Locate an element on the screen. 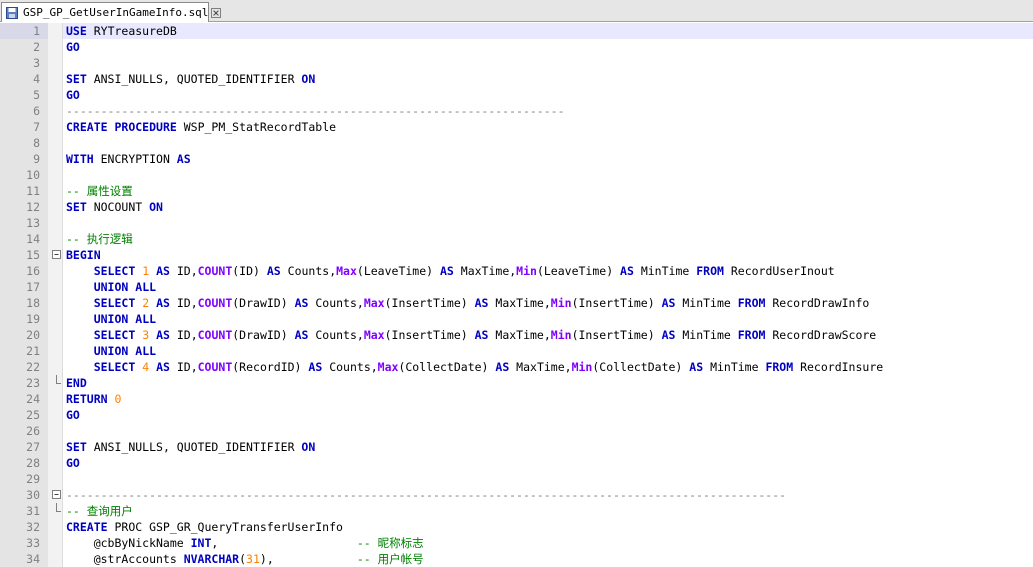  save-icon is located at coordinates (12, 12).